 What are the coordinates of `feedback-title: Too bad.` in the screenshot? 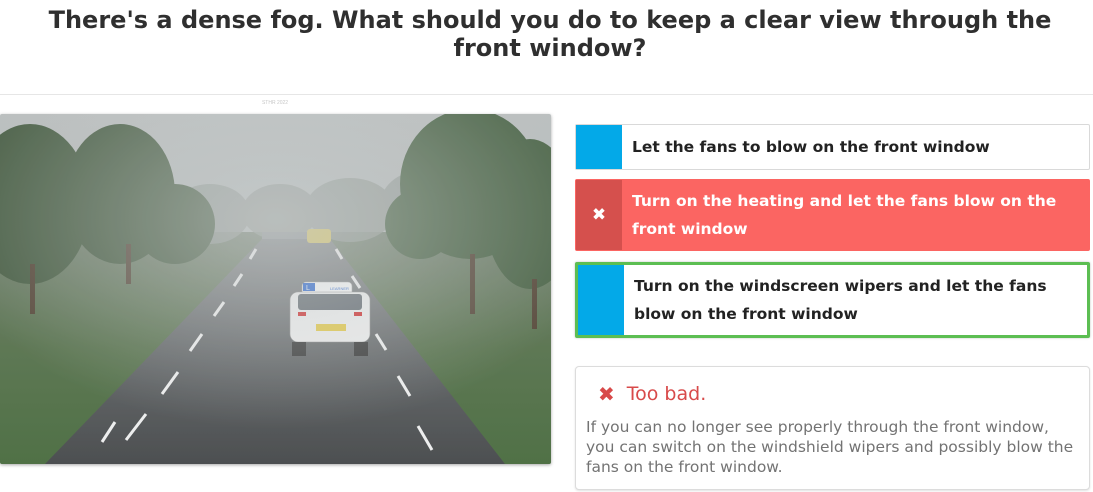 It's located at (666, 394).